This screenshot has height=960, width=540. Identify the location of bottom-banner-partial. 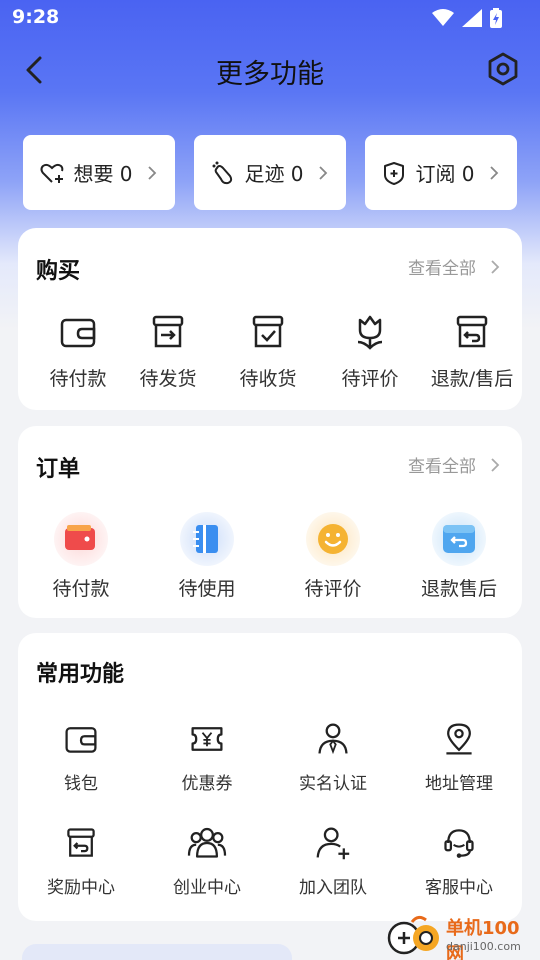
(157, 952).